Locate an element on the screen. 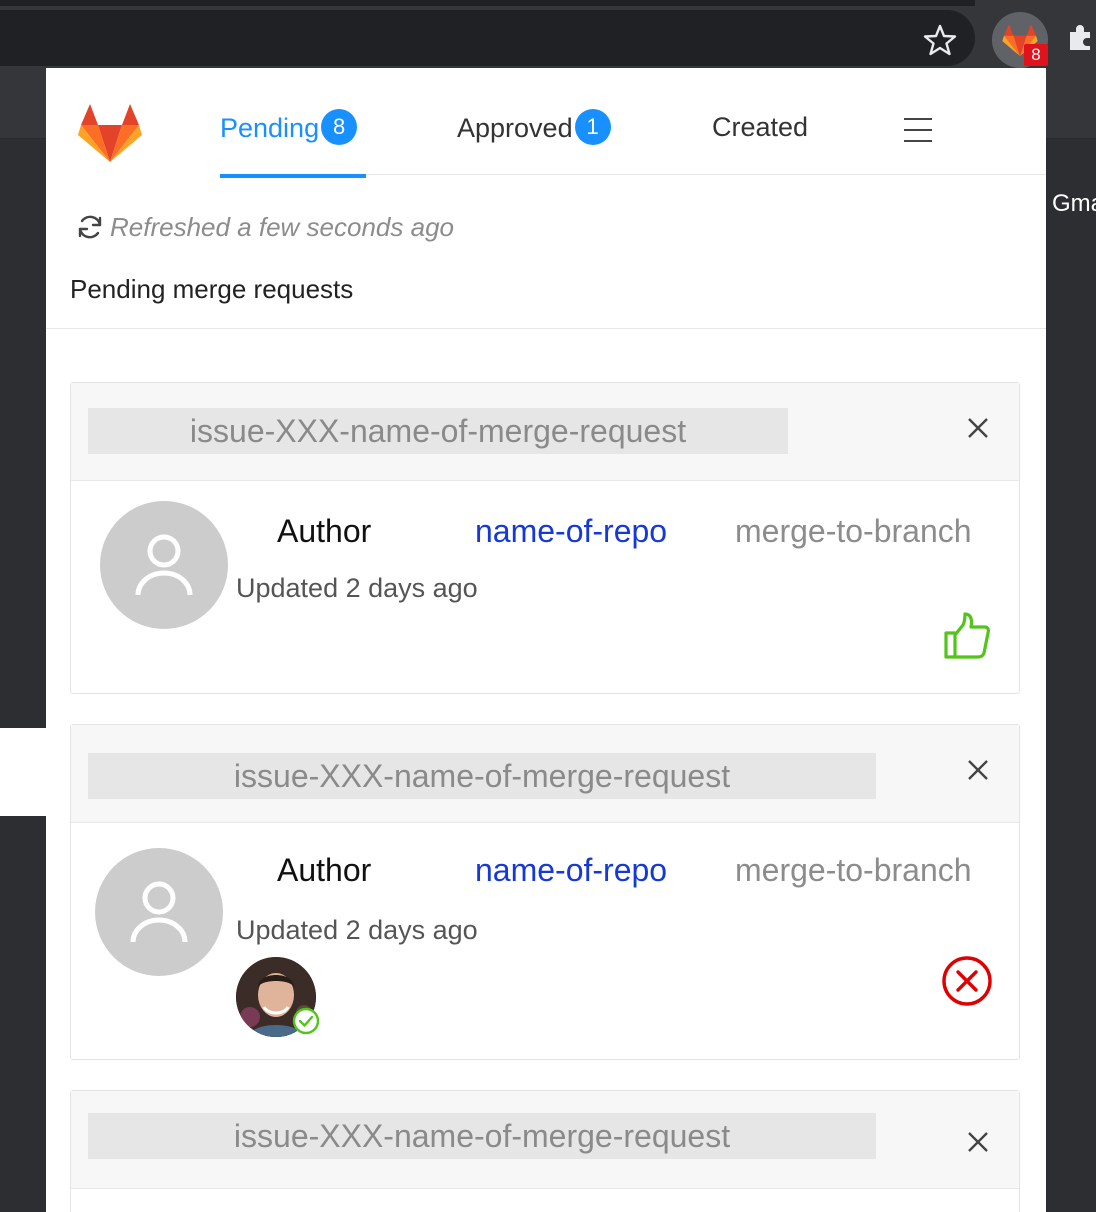  merge-request-card: issue-XXX-name-of-merge-request is located at coordinates (545, 1151).